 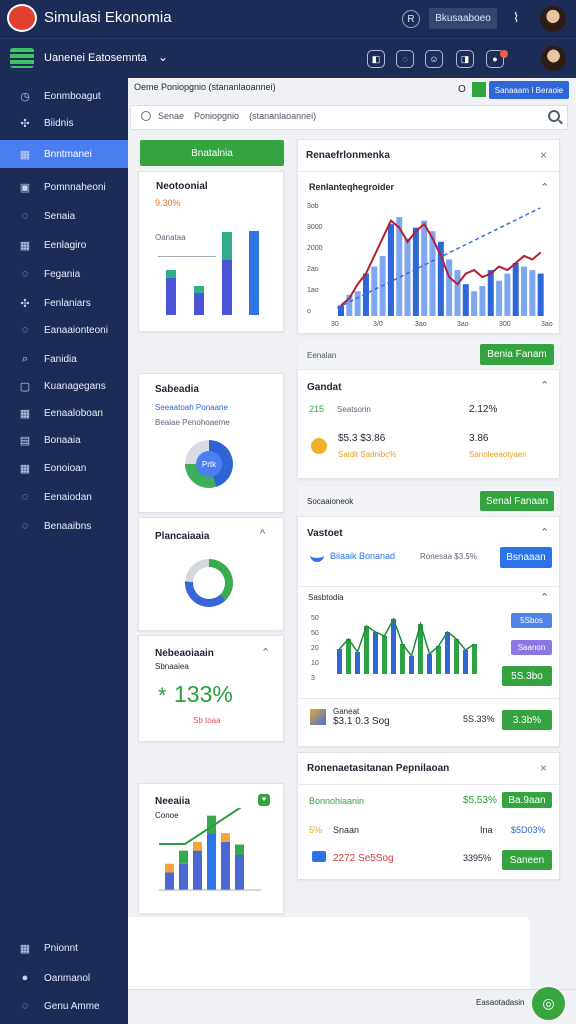 I want to click on pie-card-title: Sabeadia, so click(x=177, y=389).